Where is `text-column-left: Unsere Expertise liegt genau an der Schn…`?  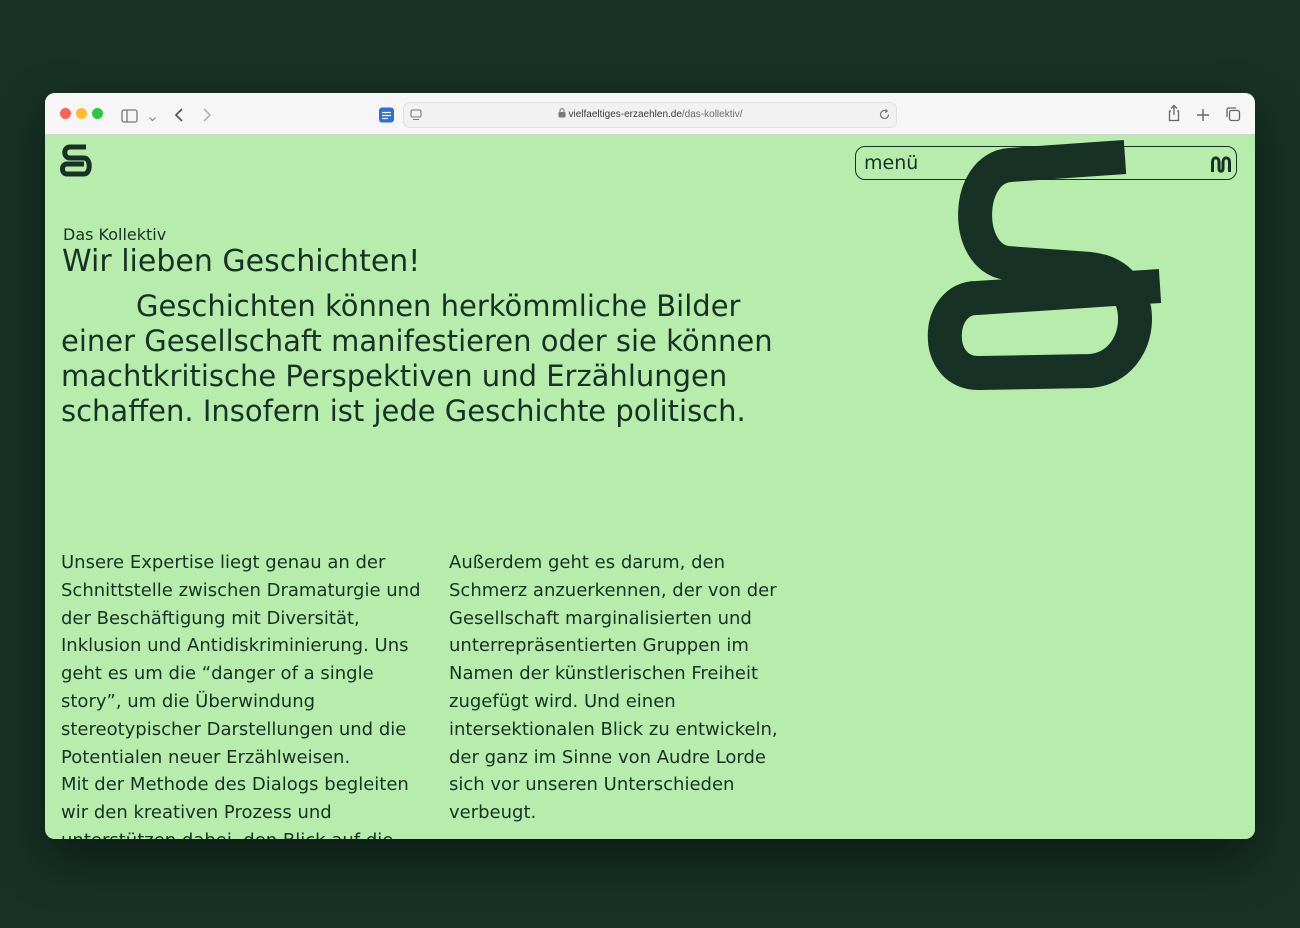
text-column-left: Unsere Expertise liegt genau an der Schn… is located at coordinates (243, 694).